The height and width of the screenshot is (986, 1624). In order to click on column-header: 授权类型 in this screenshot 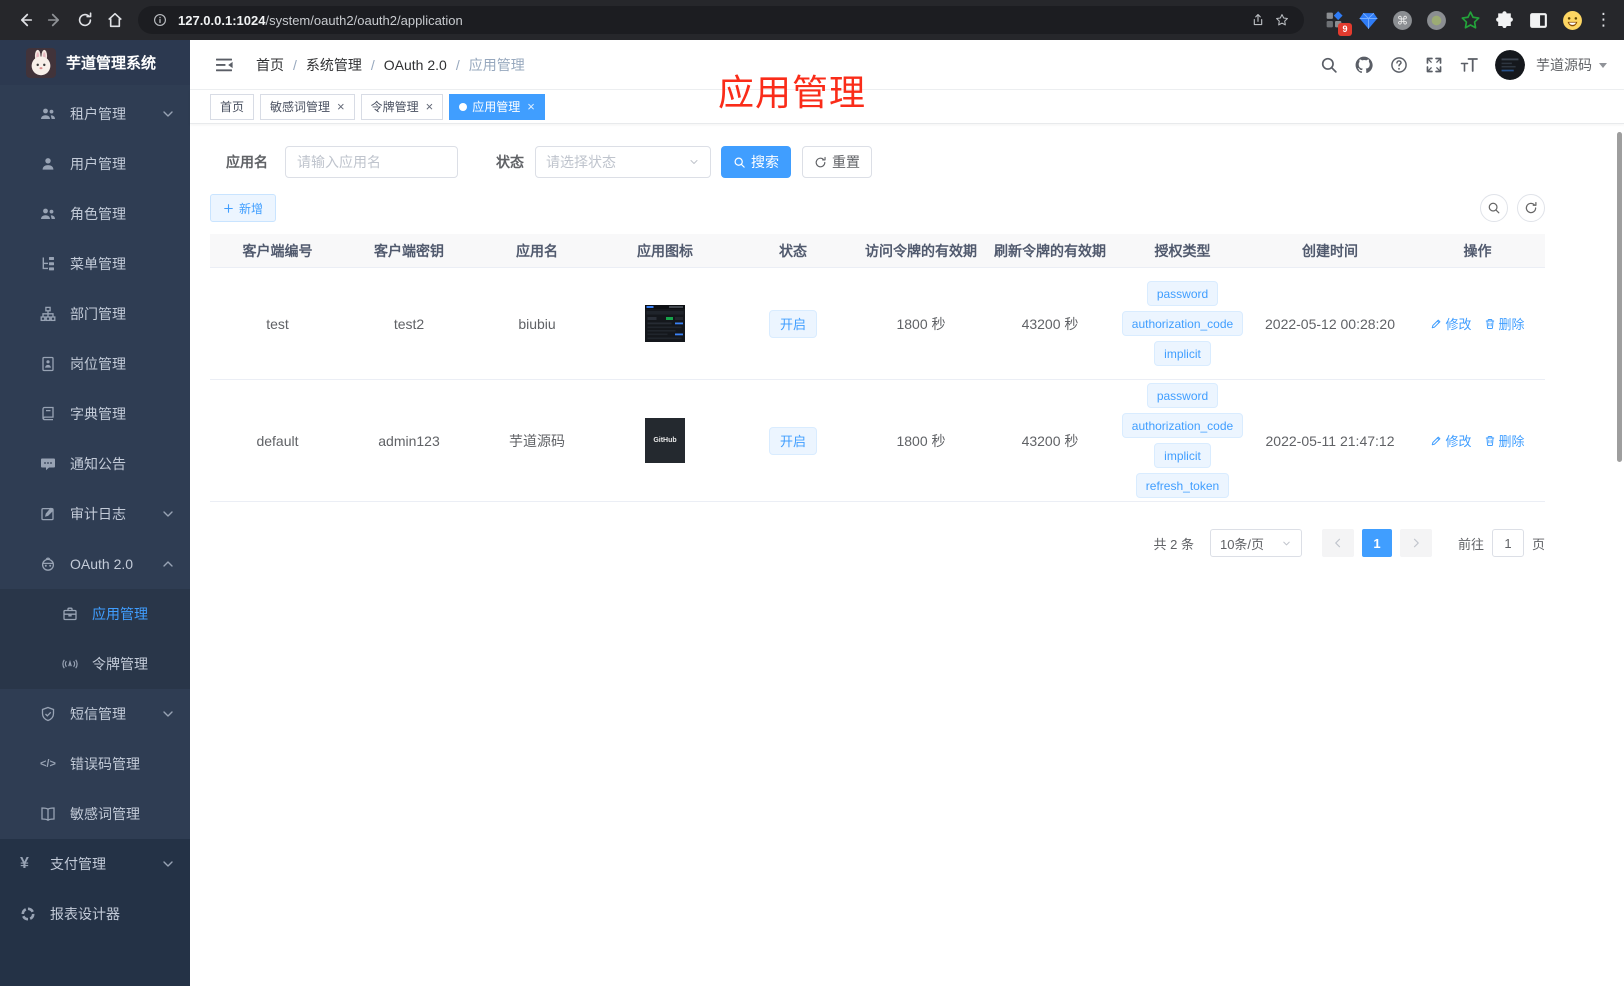, I will do `click(1182, 250)`.